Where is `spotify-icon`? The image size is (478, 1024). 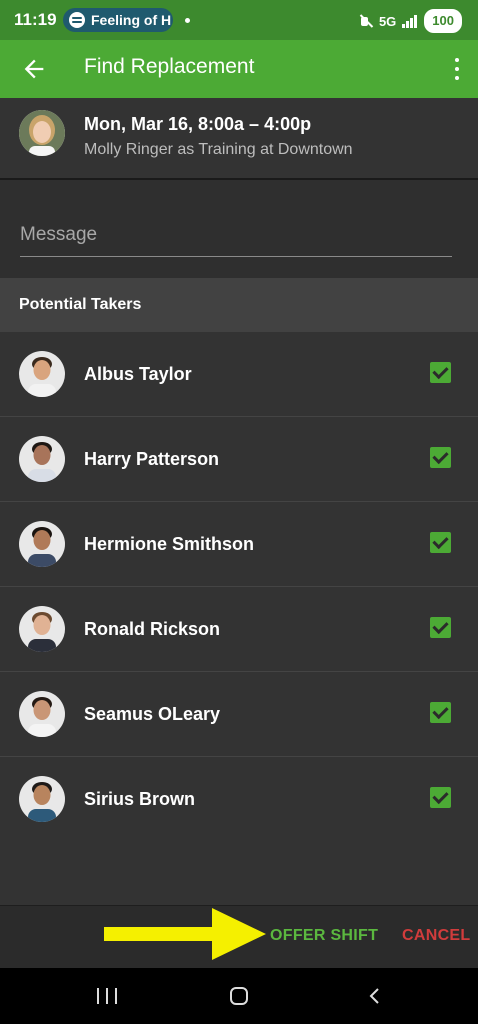
spotify-icon is located at coordinates (77, 20).